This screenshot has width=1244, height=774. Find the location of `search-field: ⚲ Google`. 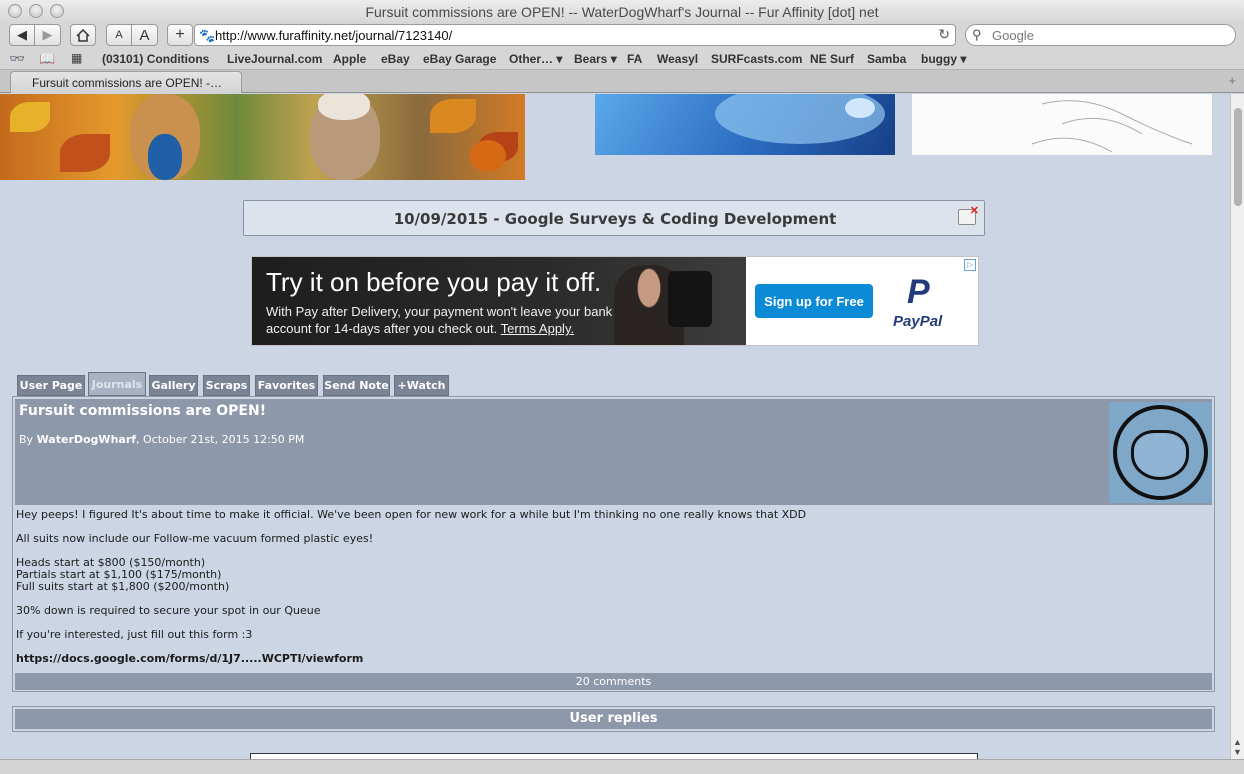

search-field: ⚲ Google is located at coordinates (1100, 35).